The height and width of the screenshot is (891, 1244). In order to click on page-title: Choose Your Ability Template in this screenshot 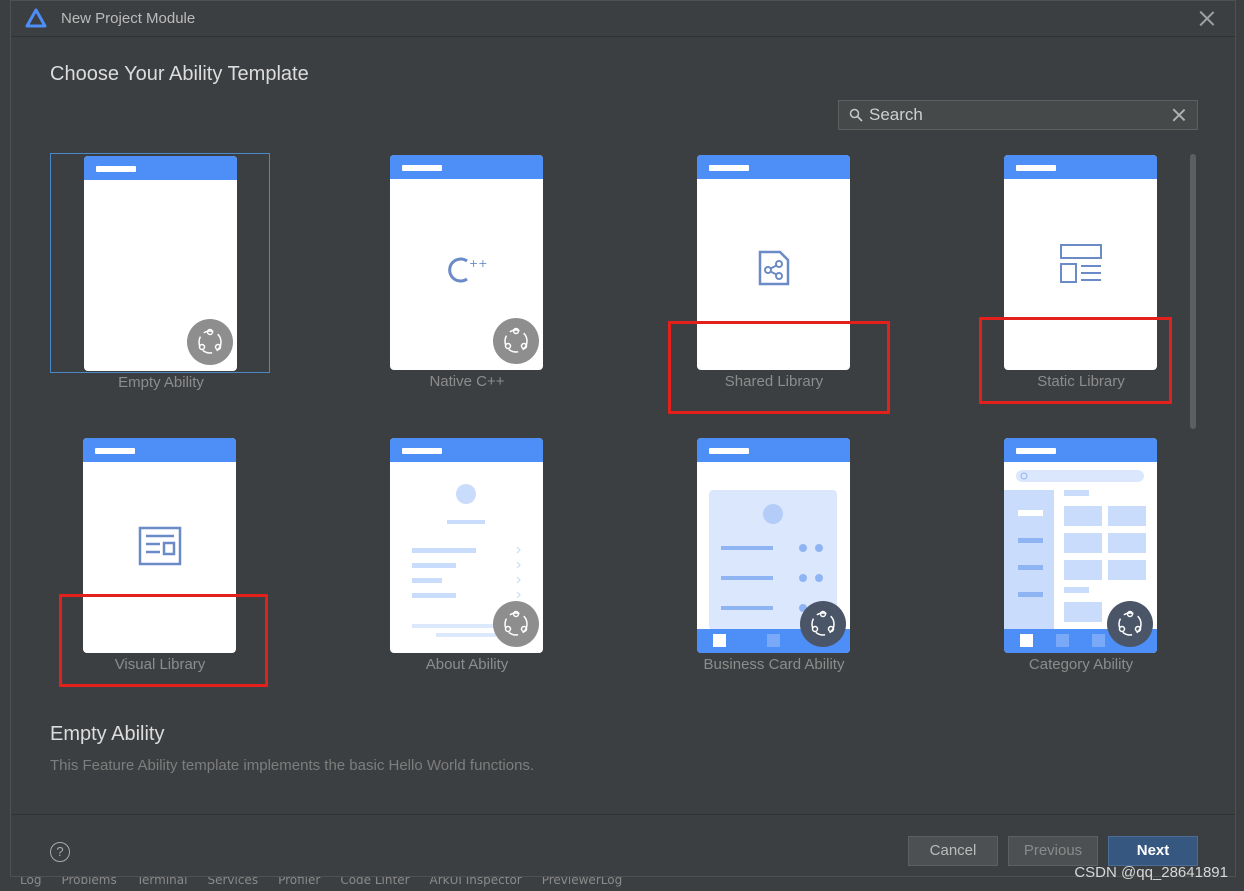, I will do `click(179, 74)`.